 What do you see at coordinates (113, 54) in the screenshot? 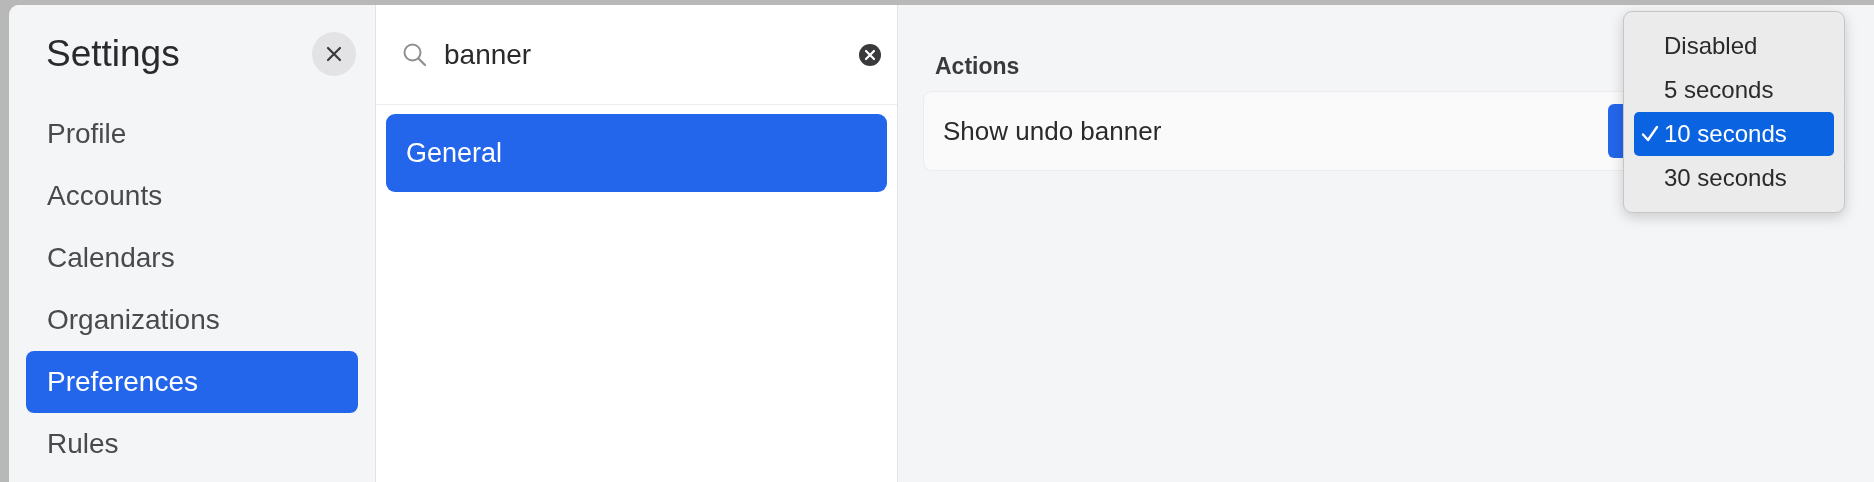
I see `settings-title: Settings` at bounding box center [113, 54].